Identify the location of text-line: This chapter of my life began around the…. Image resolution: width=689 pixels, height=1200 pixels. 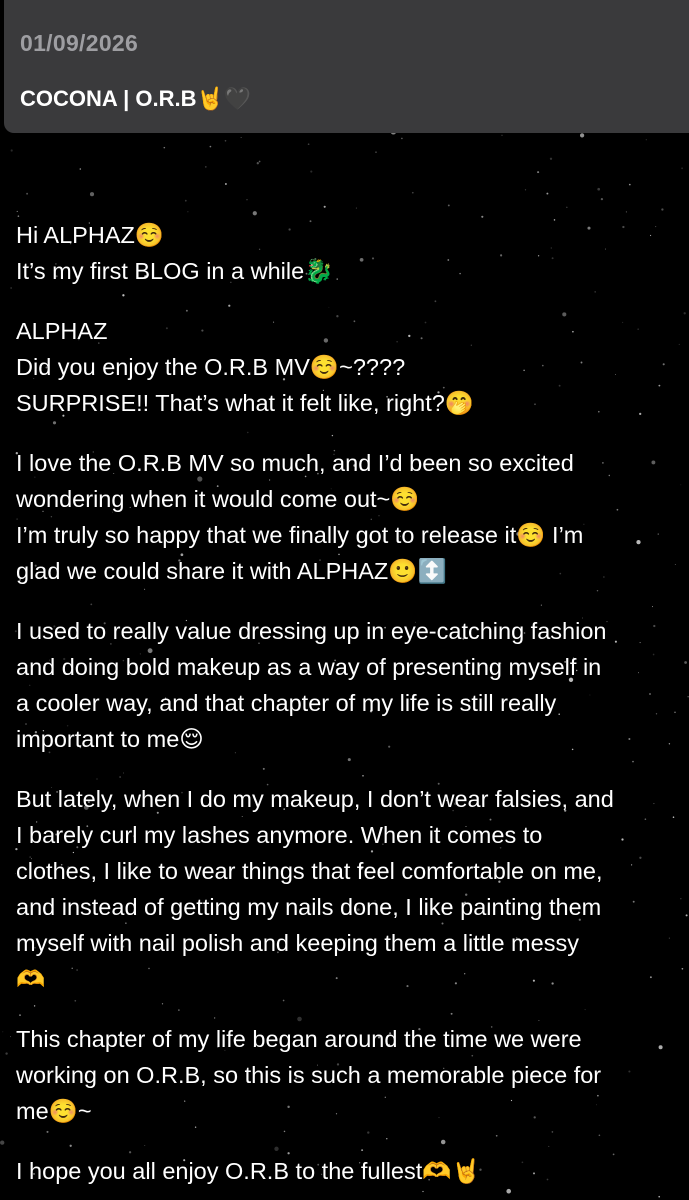
(299, 1039).